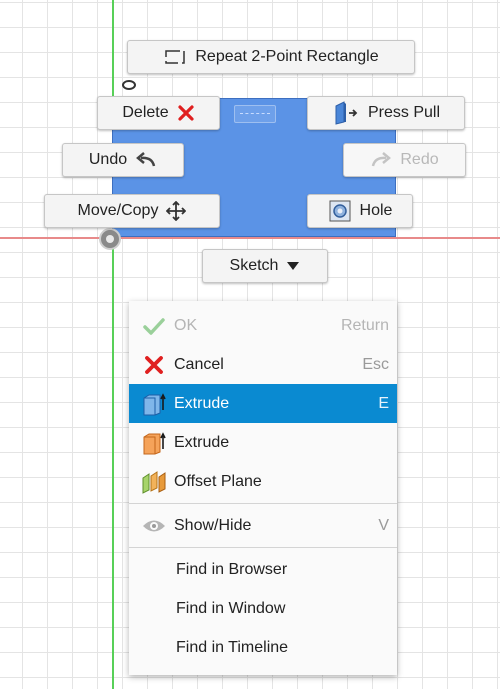 This screenshot has width=500, height=689. I want to click on menu-item-shortcut: E, so click(383, 403).